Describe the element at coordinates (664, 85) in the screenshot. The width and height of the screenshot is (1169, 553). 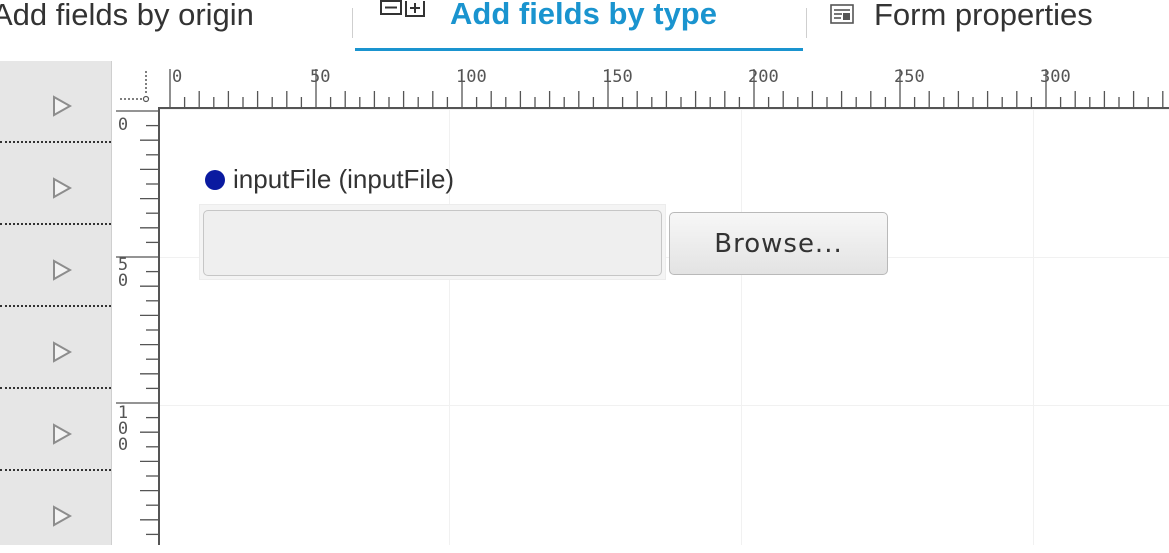
I see `horizontal-ruler: 0 50 100 150 200 250 300` at that location.